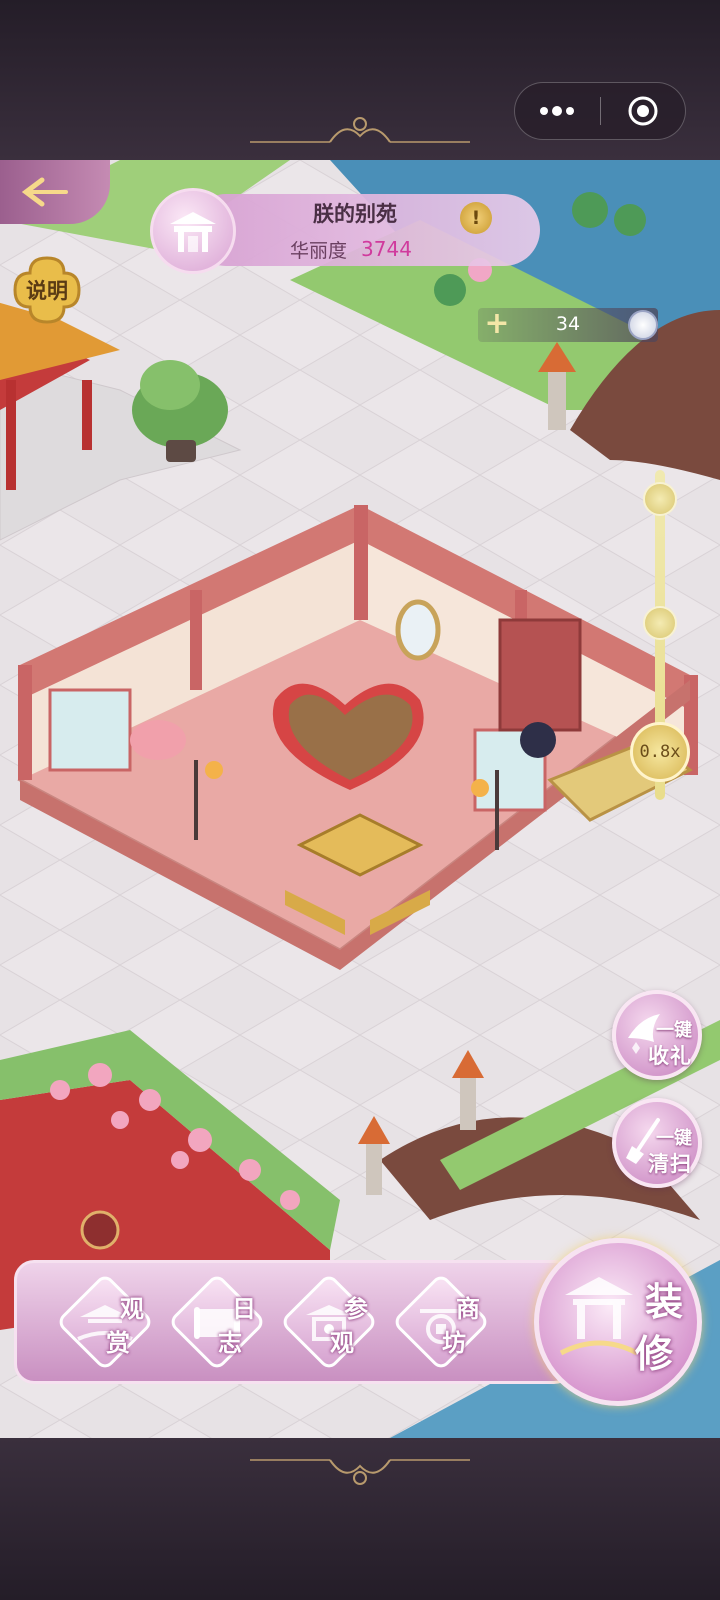  Describe the element at coordinates (497, 324) in the screenshot. I see `add-button: +` at that location.